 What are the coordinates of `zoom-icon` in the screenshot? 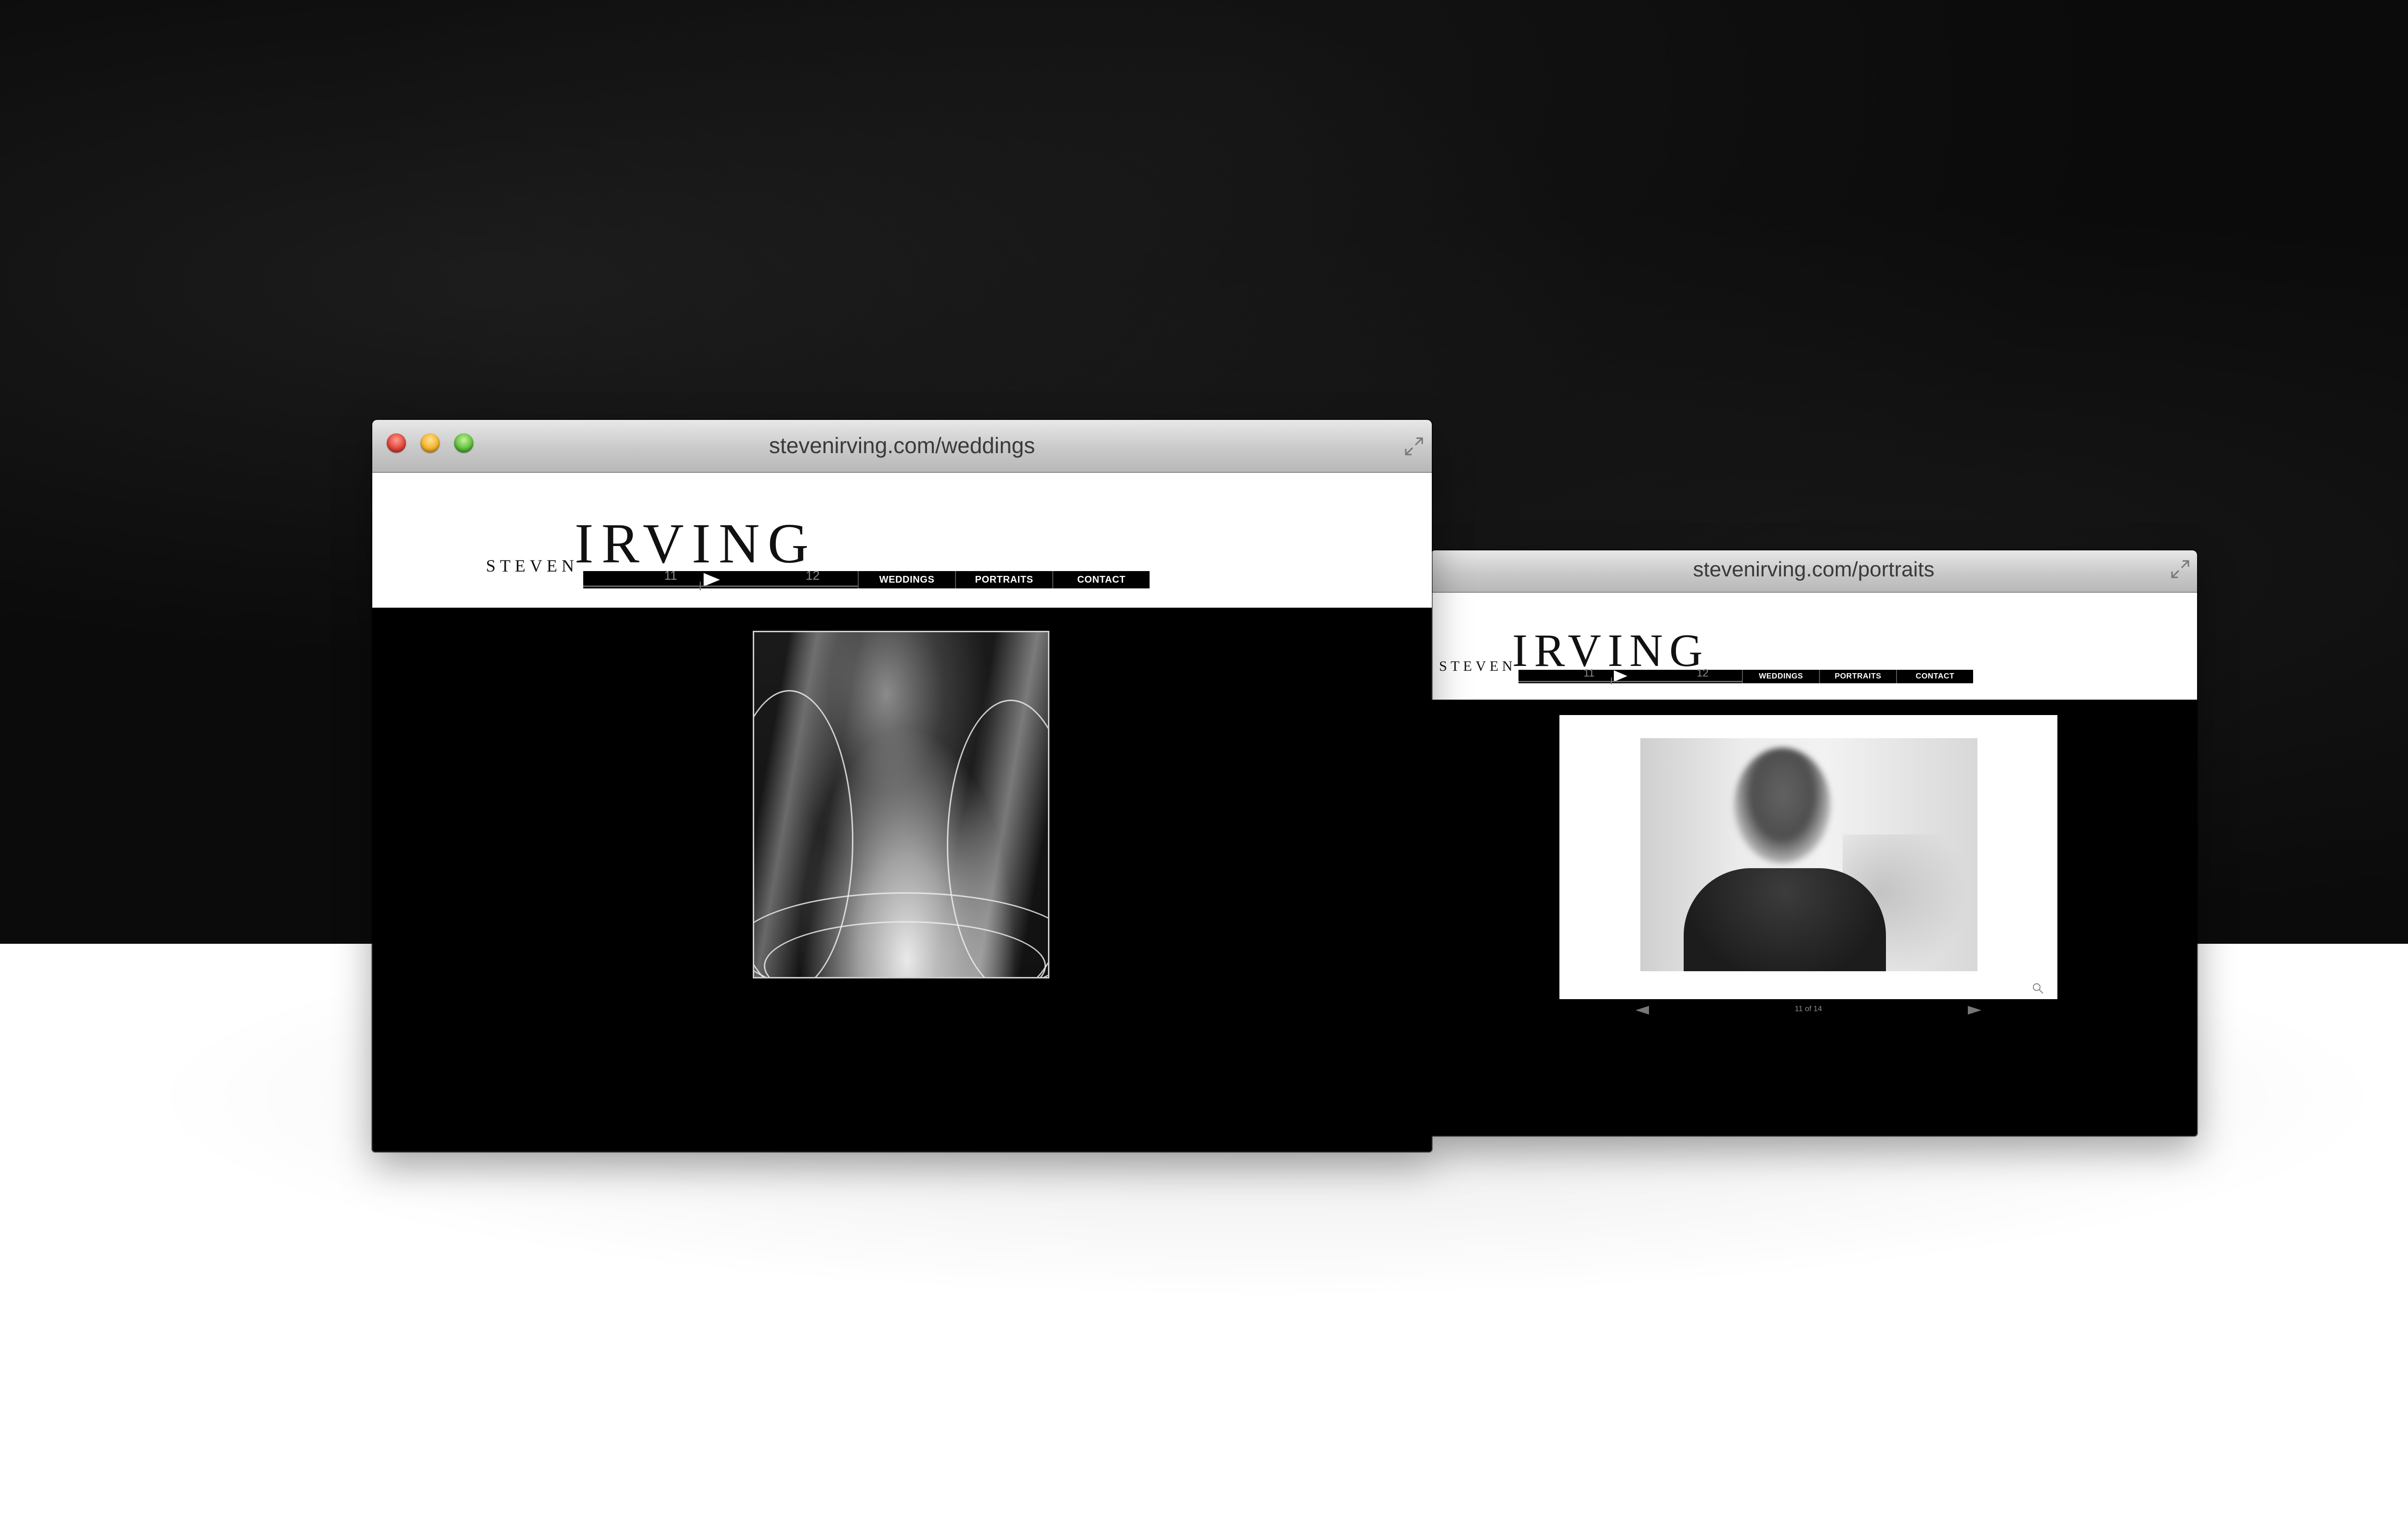 It's located at (2038, 988).